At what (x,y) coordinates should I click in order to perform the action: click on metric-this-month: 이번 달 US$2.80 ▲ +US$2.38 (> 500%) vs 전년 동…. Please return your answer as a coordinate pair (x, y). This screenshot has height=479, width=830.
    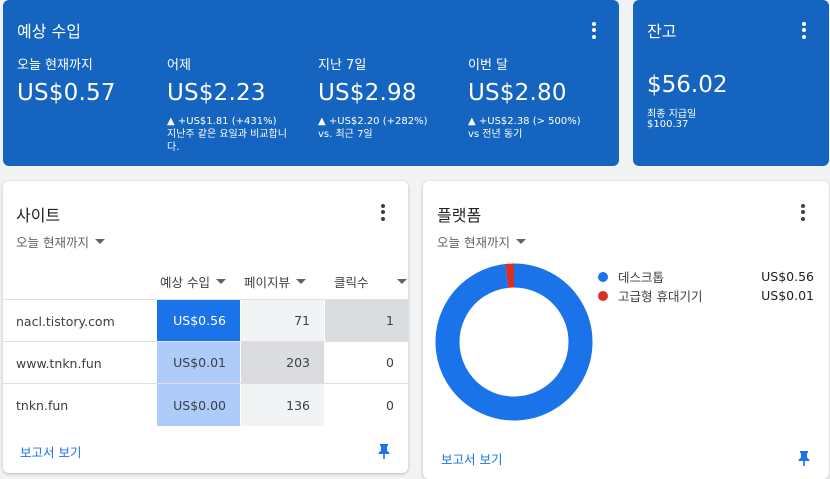
    Looking at the image, I should click on (543, 97).